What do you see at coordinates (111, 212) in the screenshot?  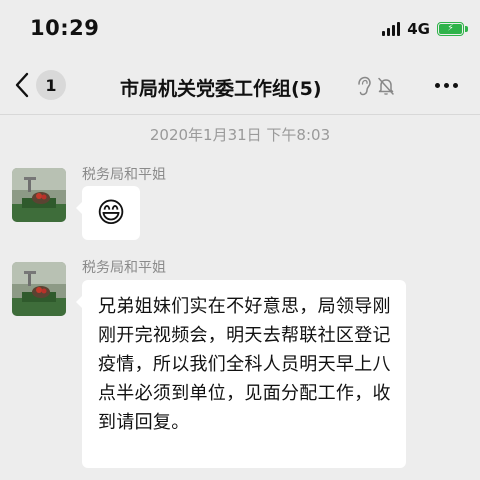 I see `grin-emoji-icon: 😄` at bounding box center [111, 212].